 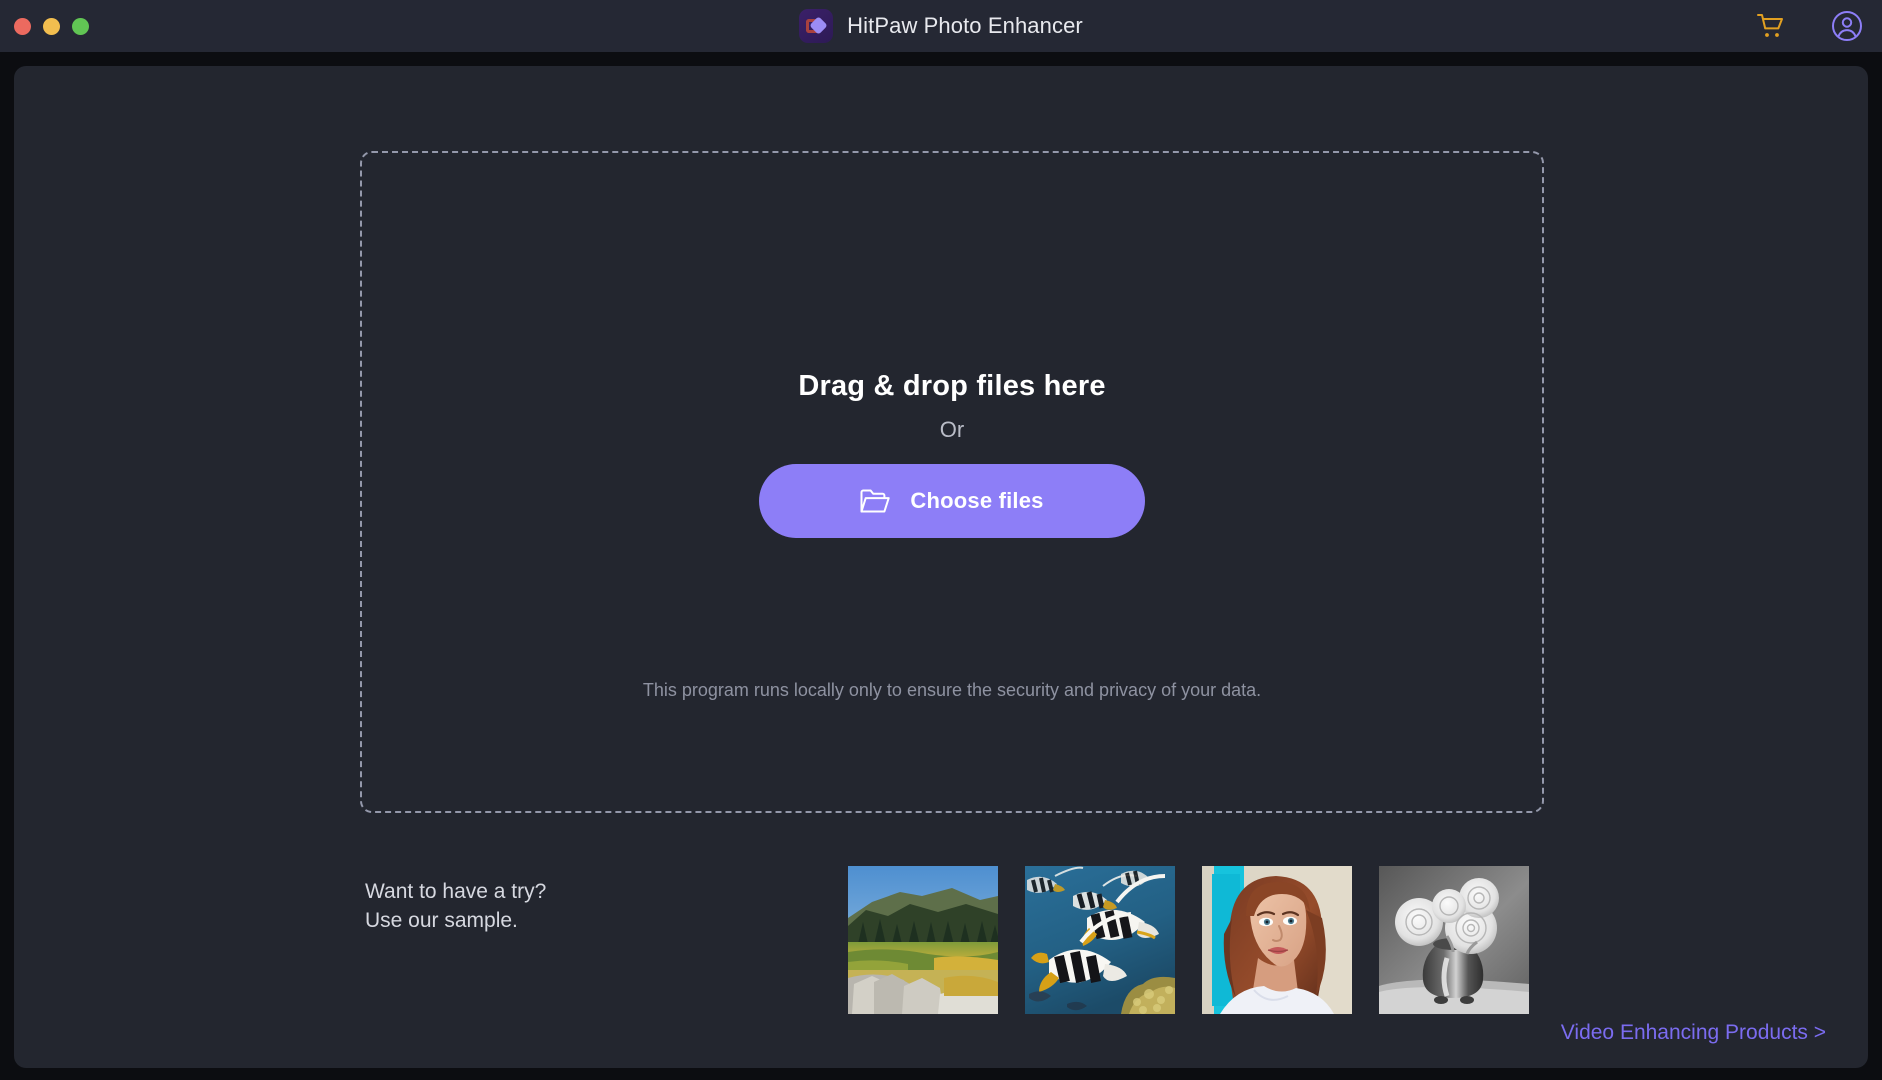 I want to click on landscape-image, so click(x=923, y=940).